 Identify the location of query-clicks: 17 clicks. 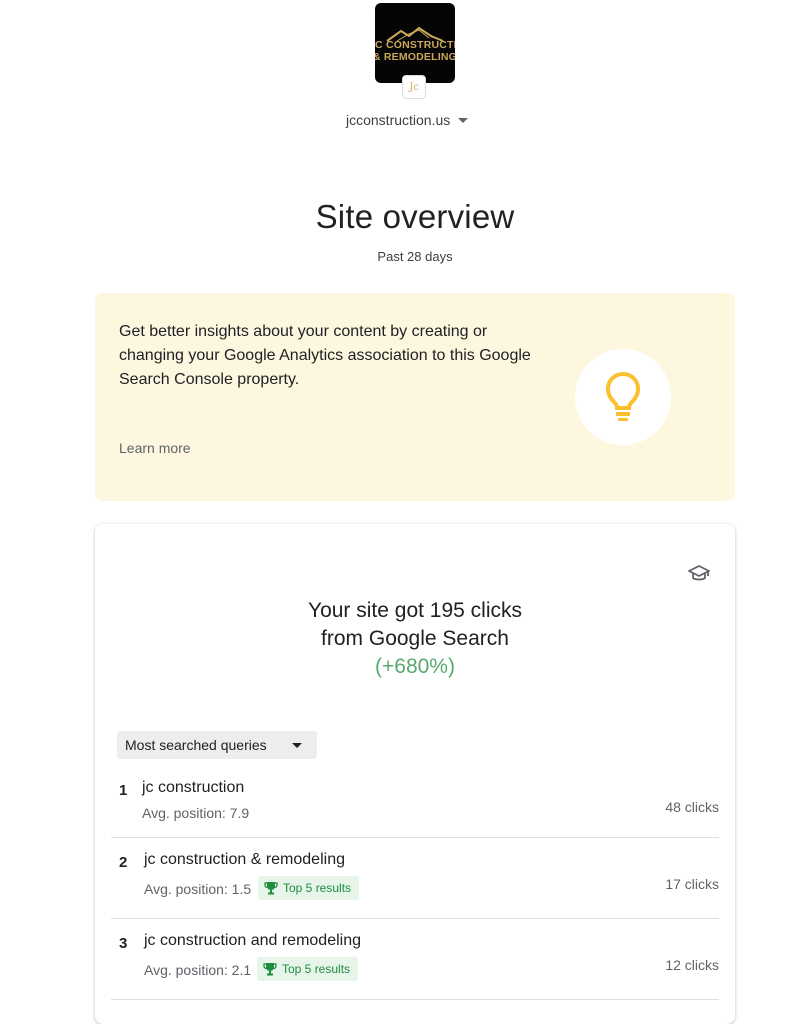
(692, 884).